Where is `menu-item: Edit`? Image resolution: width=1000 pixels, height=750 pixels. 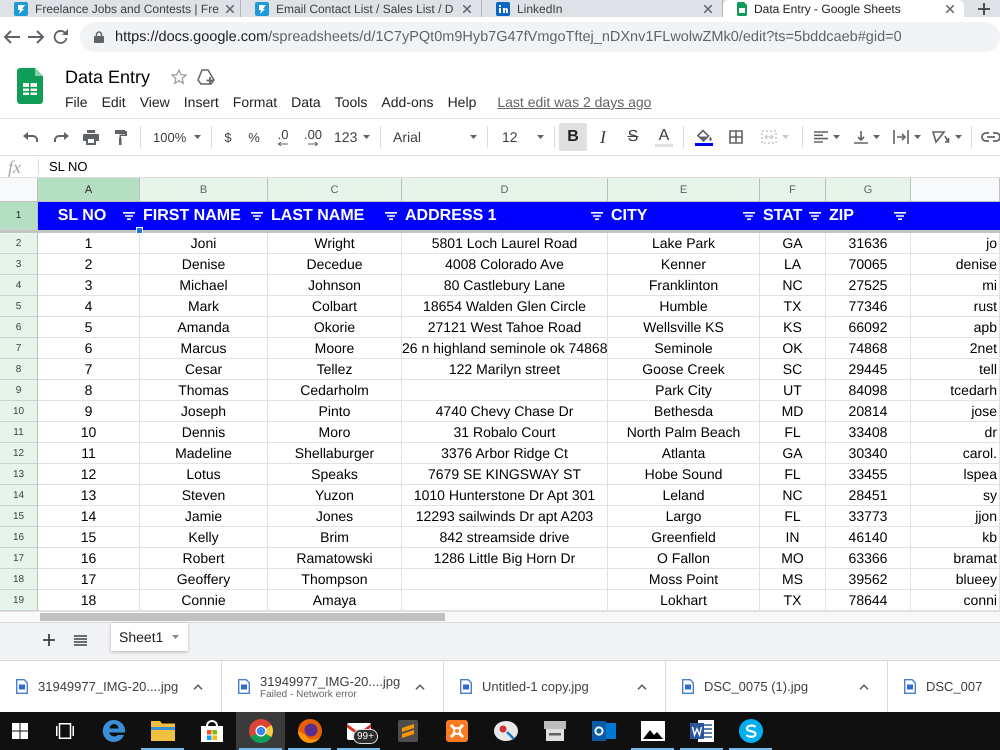 menu-item: Edit is located at coordinates (114, 102).